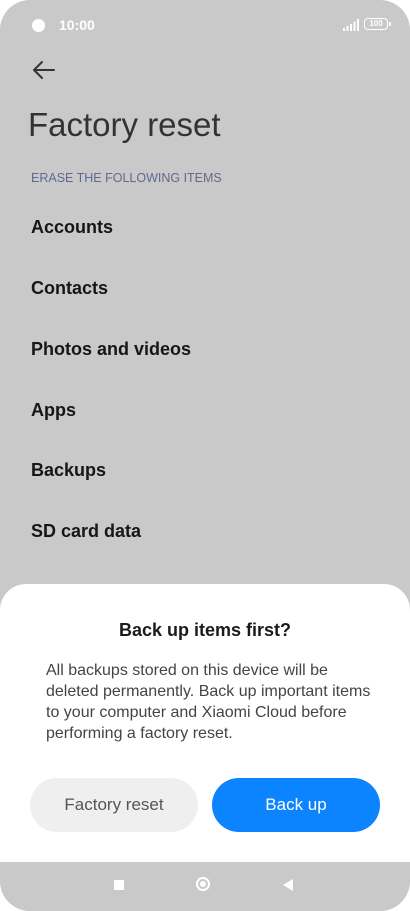 This screenshot has width=410, height=911. What do you see at coordinates (68, 470) in the screenshot?
I see `list-item-backups: Backups` at bounding box center [68, 470].